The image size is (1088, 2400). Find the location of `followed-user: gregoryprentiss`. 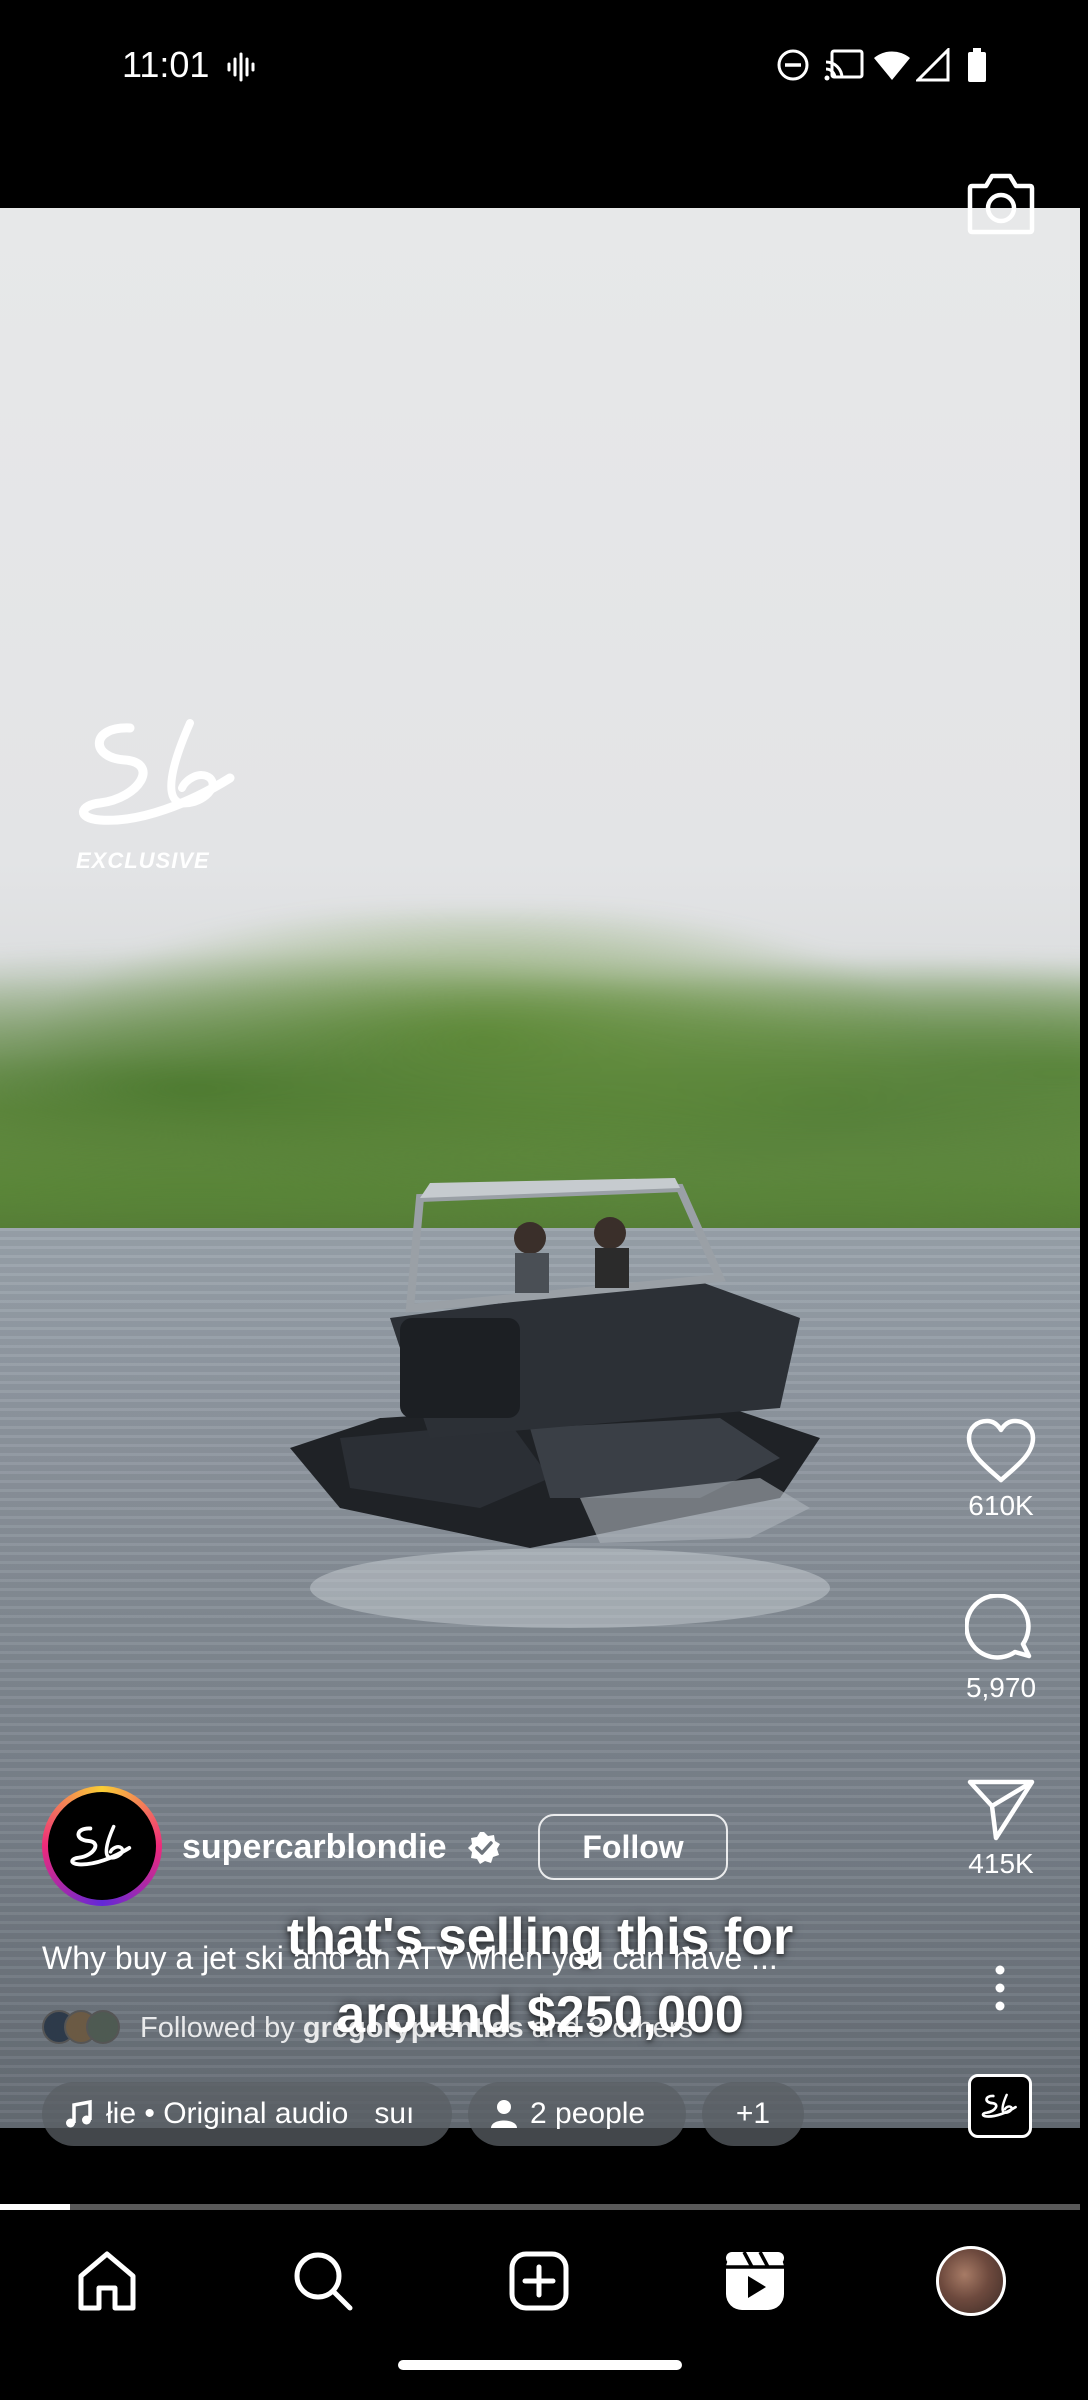

followed-user: gregoryprentiss is located at coordinates (413, 2028).